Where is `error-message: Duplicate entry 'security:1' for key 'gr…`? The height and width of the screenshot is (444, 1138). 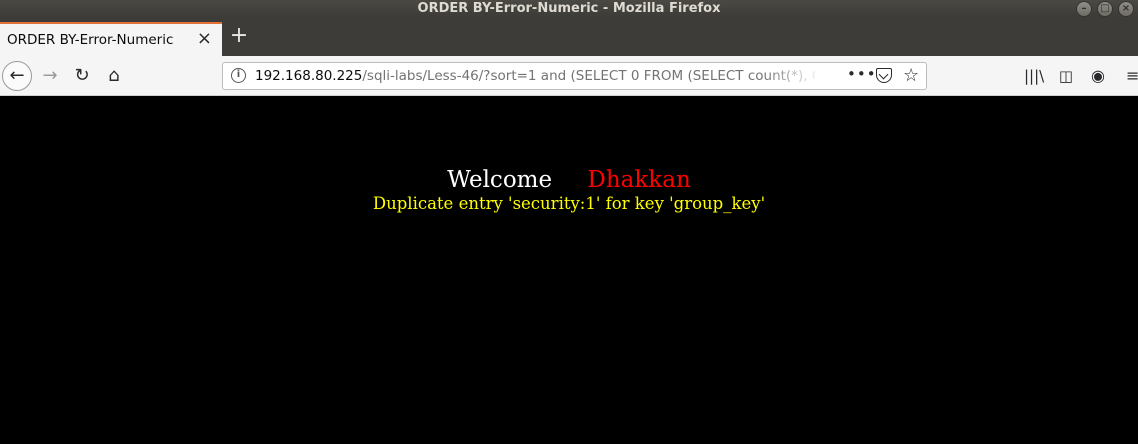
error-message: Duplicate entry 'security:1' for key 'gr… is located at coordinates (569, 203).